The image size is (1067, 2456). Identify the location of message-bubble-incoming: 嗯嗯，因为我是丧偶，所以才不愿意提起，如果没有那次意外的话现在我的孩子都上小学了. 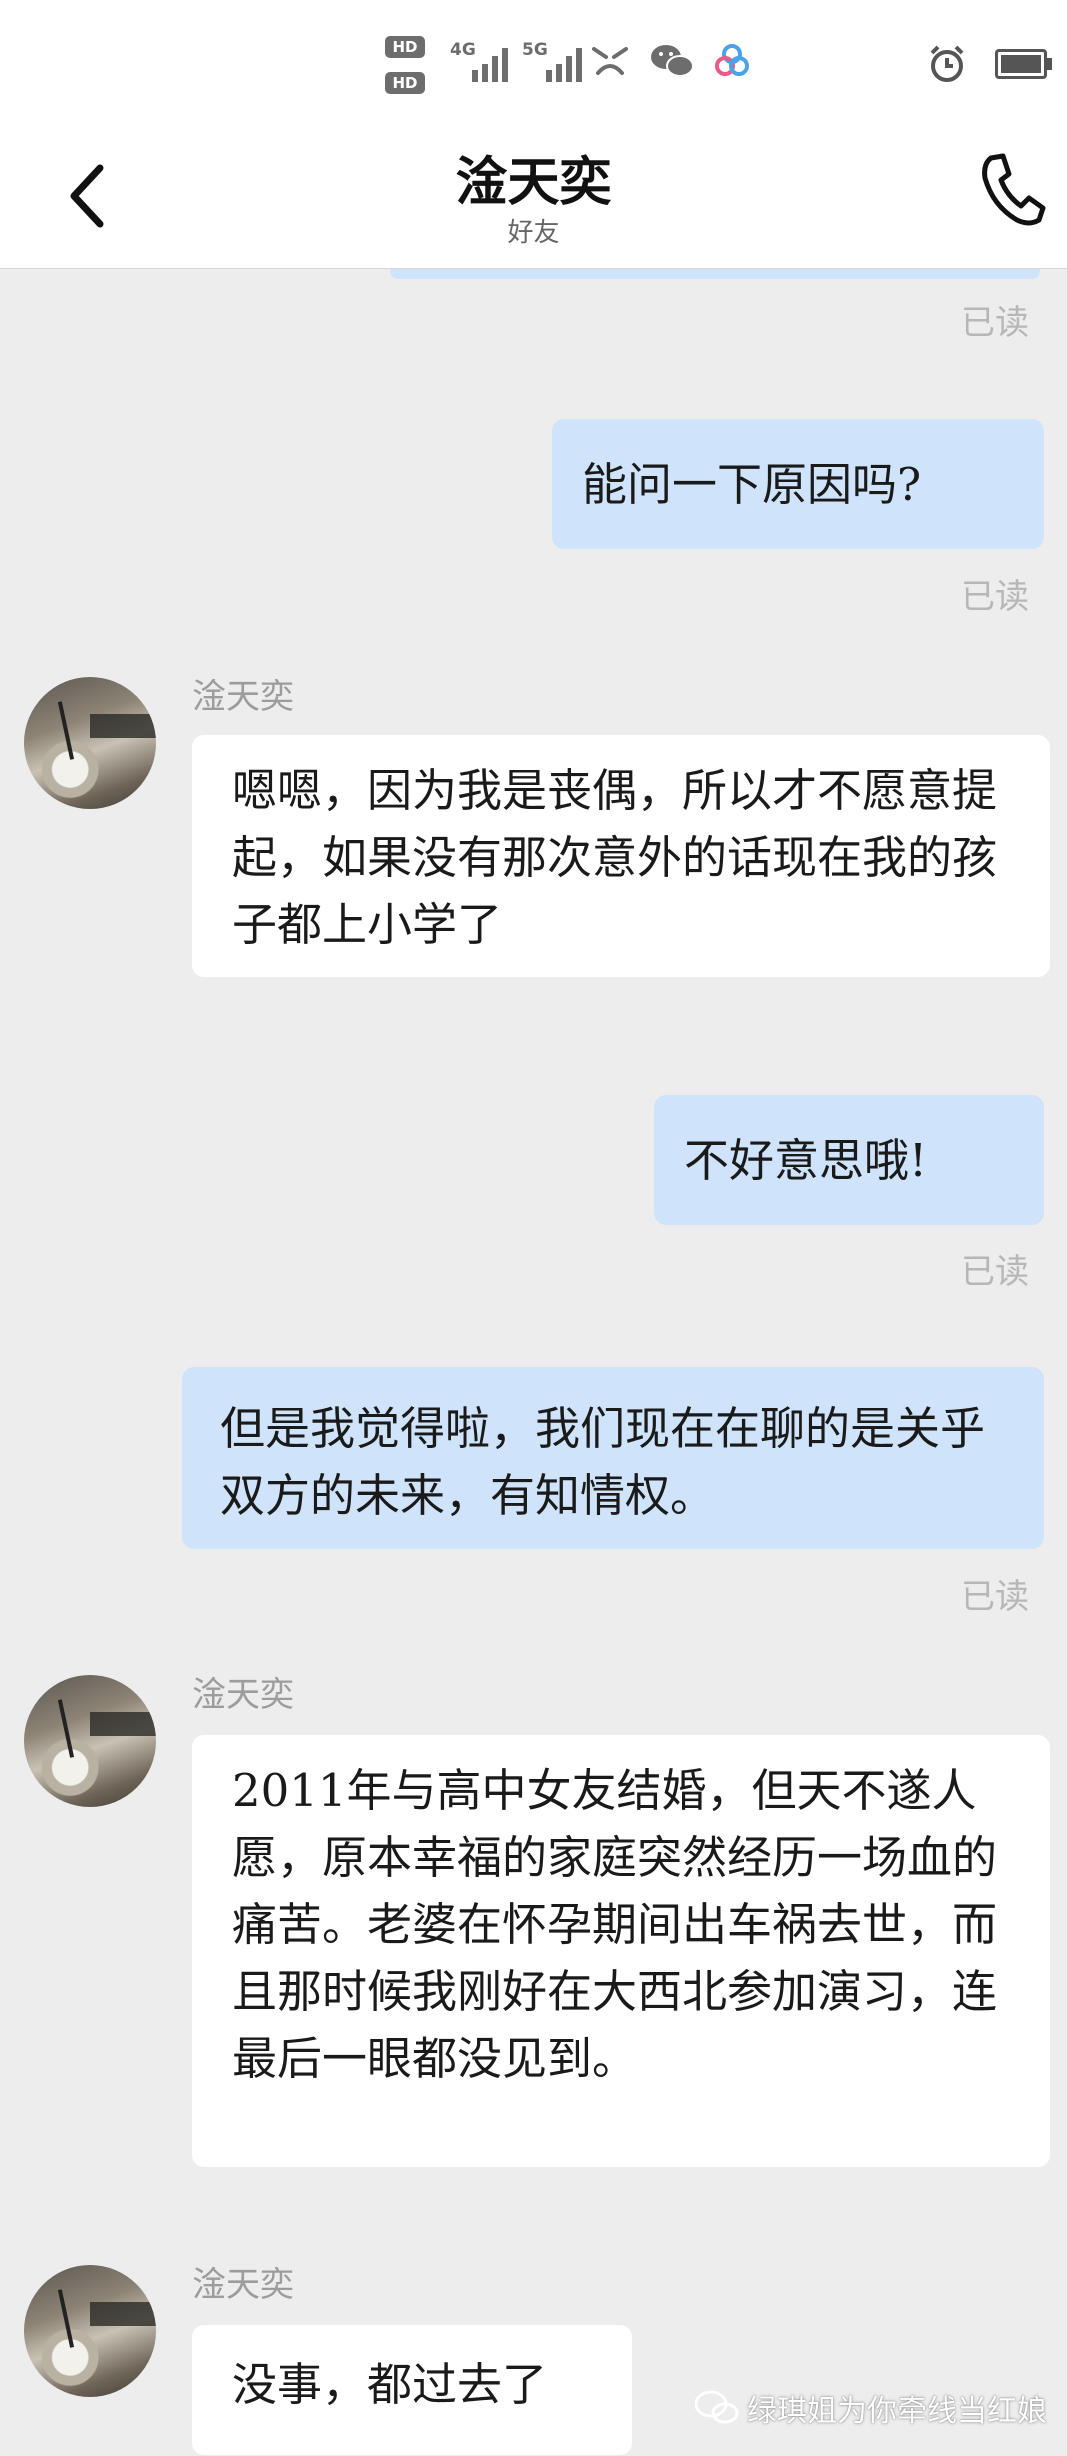
(621, 856).